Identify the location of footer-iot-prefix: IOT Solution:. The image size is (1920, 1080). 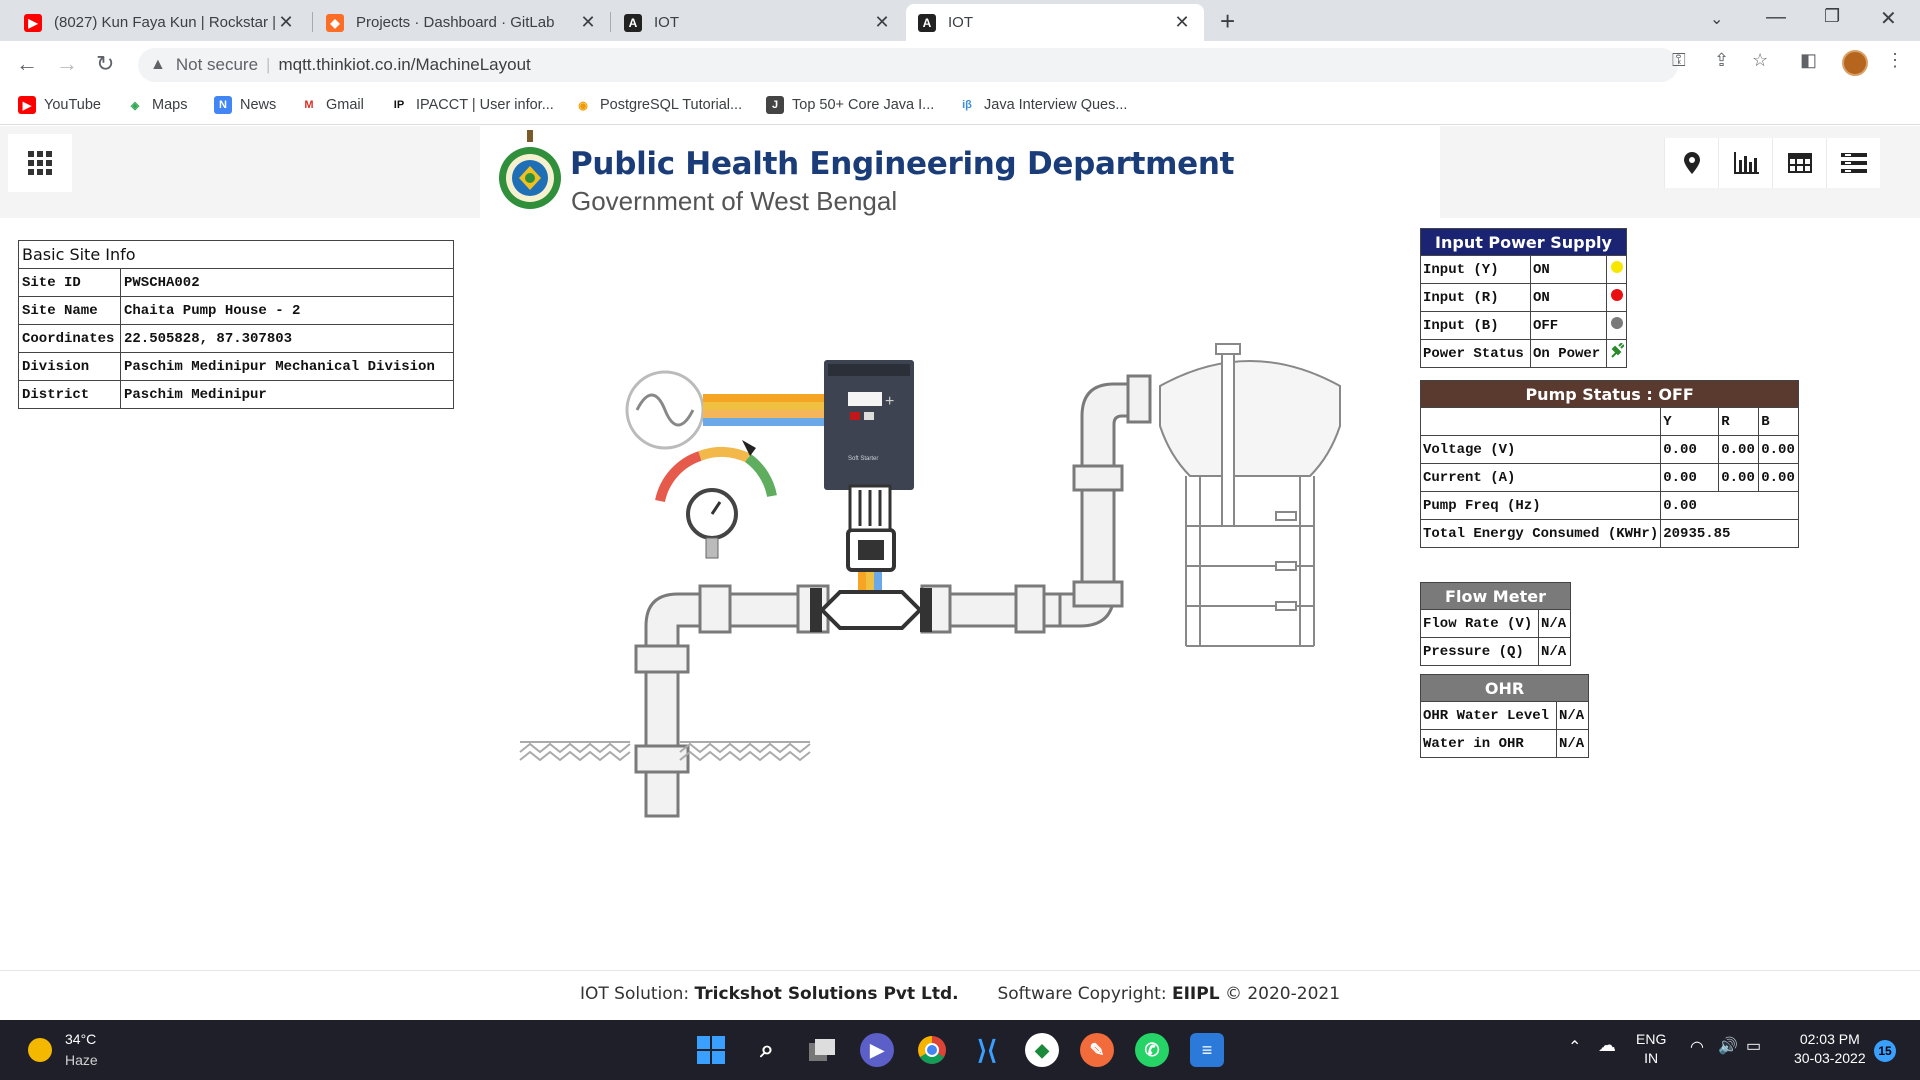
(634, 994).